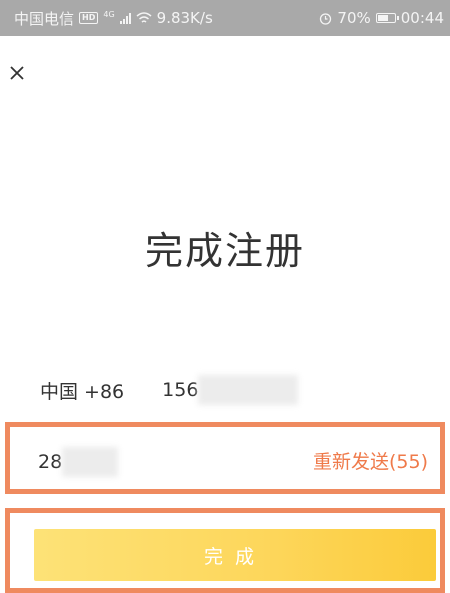  I want to click on alarm-icon, so click(326, 18).